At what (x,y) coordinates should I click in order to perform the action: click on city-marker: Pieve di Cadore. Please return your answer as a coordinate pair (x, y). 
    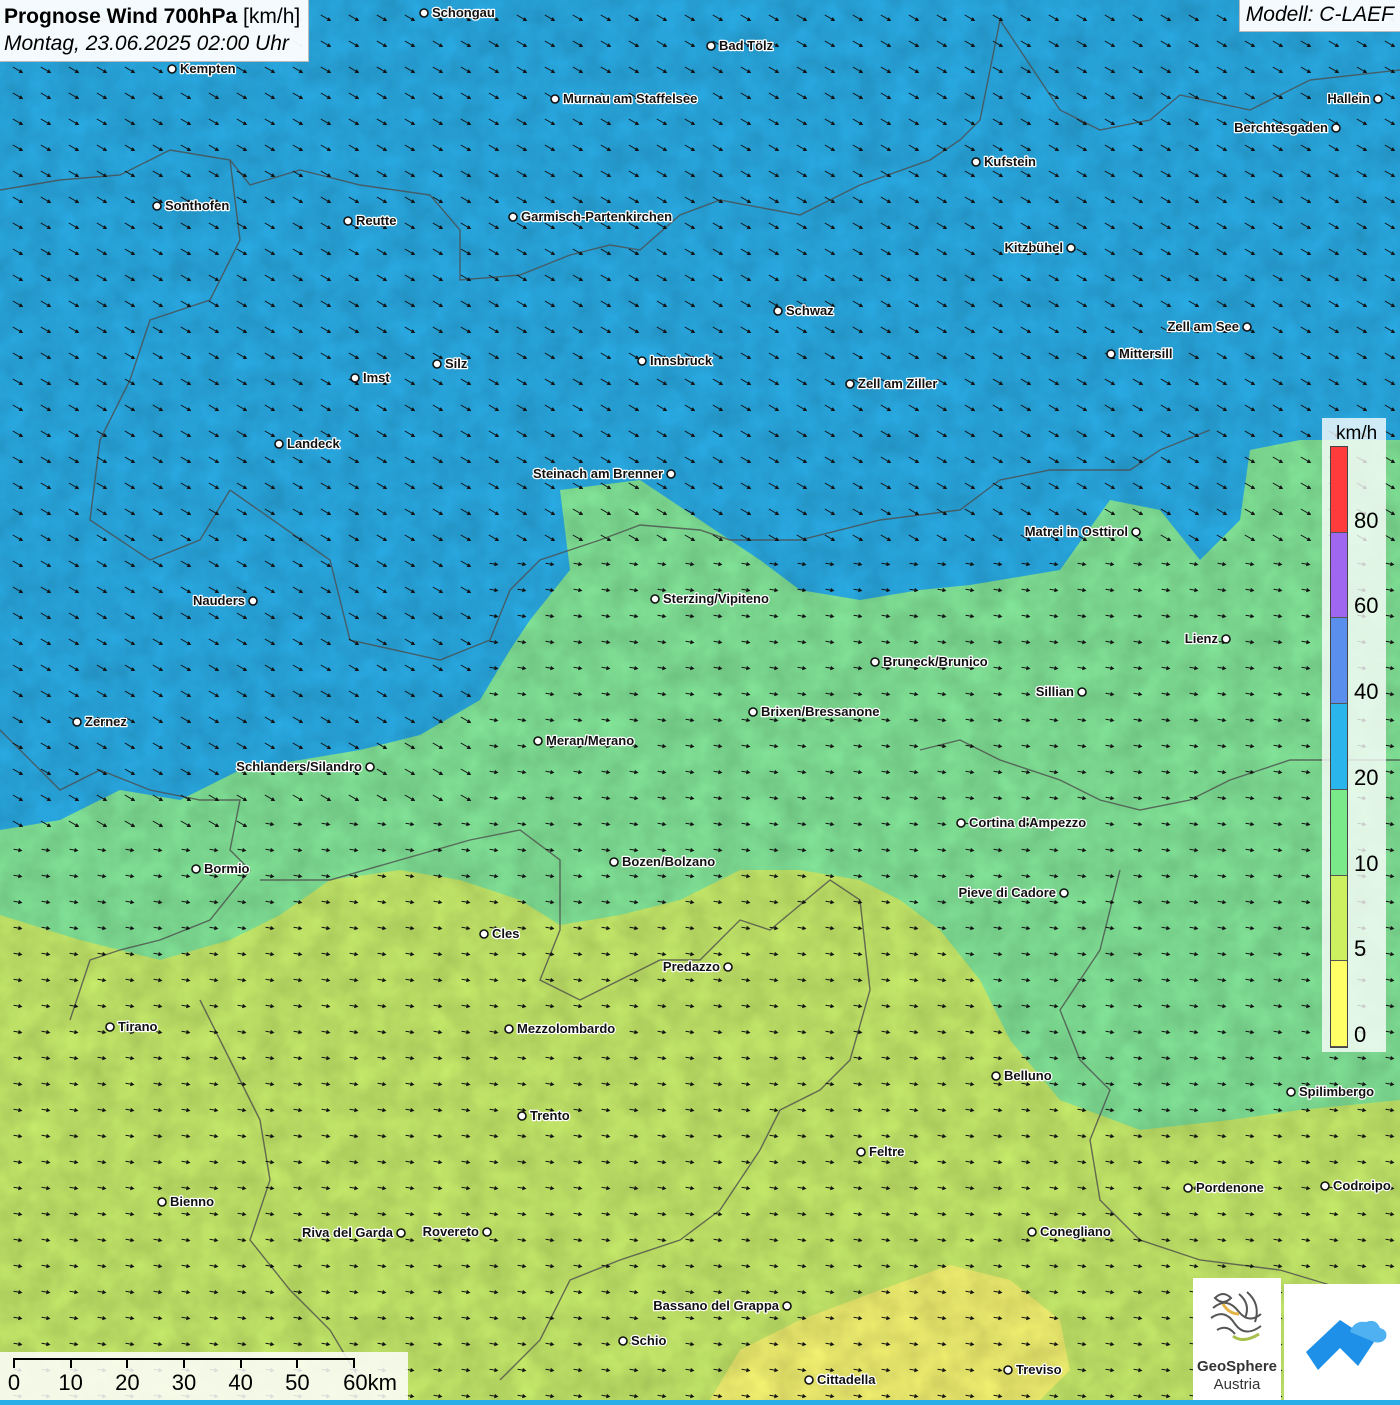
    Looking at the image, I should click on (1013, 892).